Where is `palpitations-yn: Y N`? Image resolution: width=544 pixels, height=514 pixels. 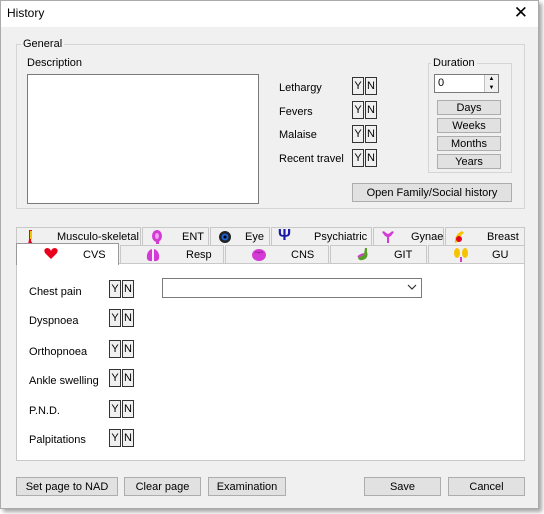
palpitations-yn: Y N is located at coordinates (122, 438).